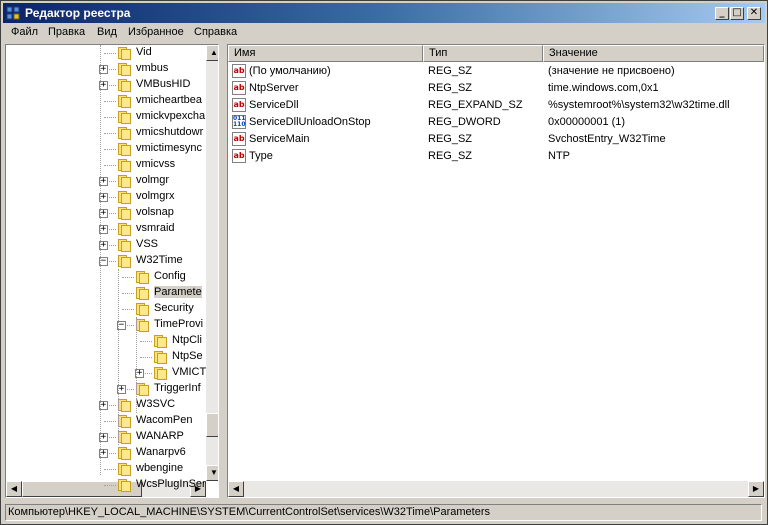 This screenshot has width=768, height=525. I want to click on value-data-cell: (значение не присвоено), so click(611, 71).